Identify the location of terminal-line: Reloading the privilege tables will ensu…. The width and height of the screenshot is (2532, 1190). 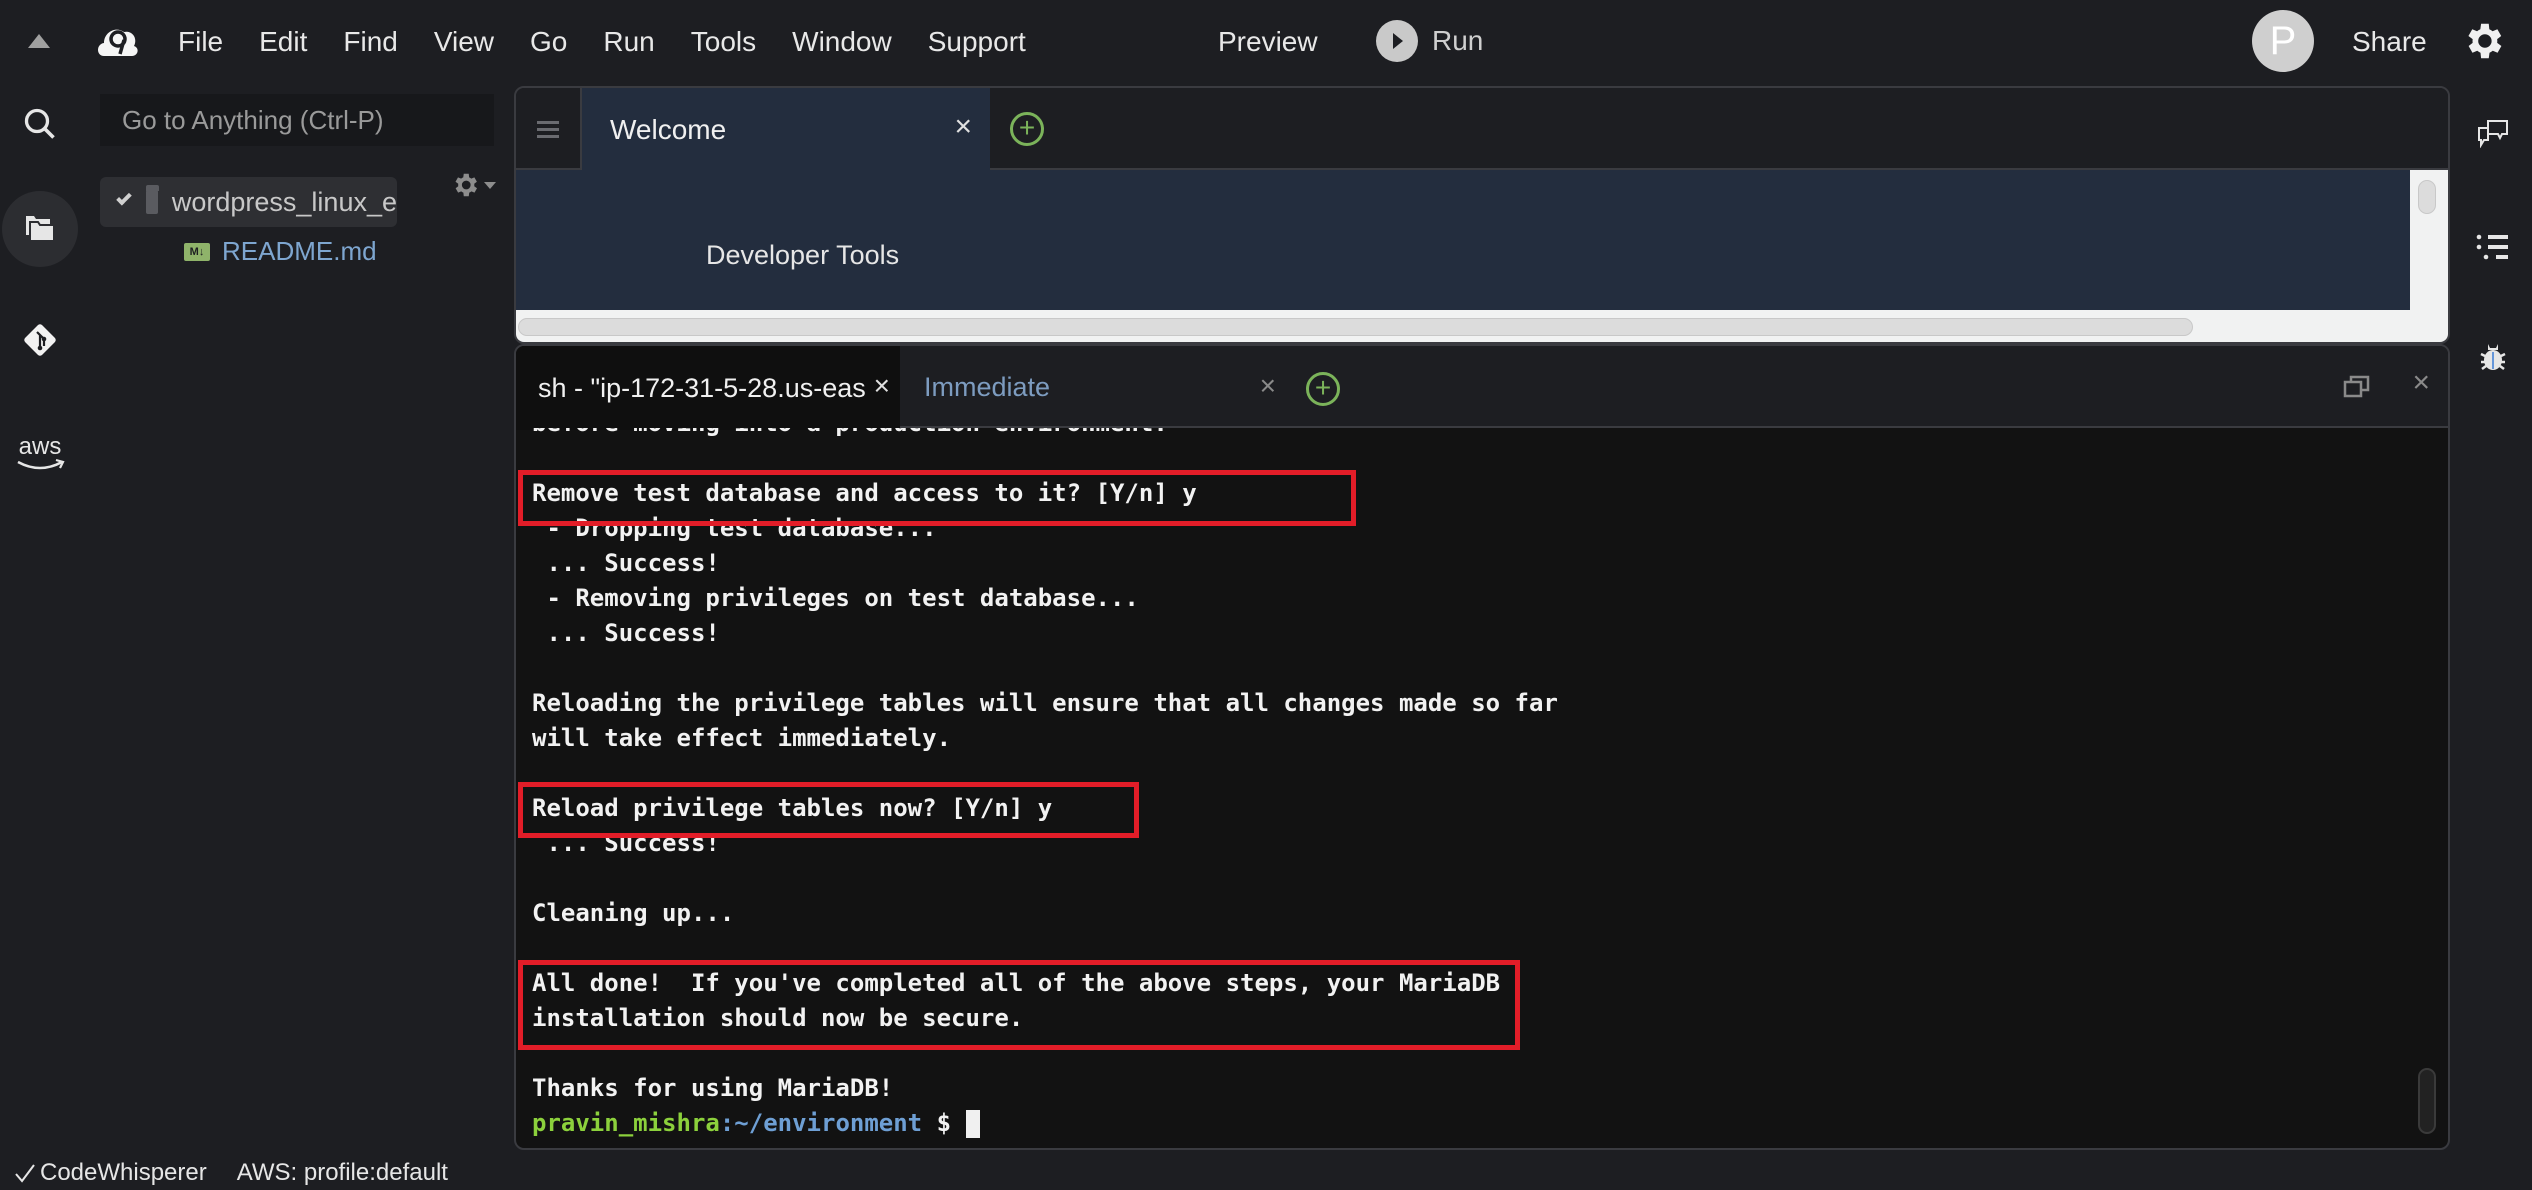
(1045, 703).